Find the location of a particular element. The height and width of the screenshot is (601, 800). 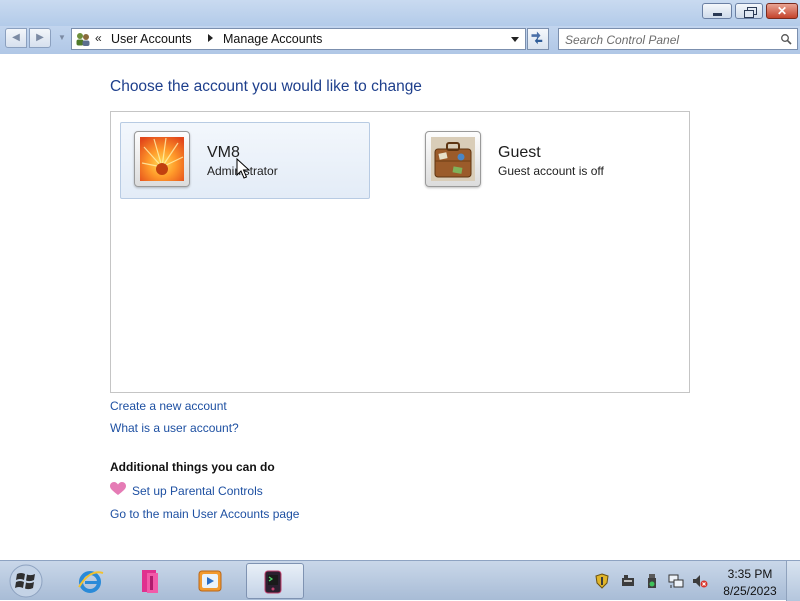

back-arrow-icon: ◀ is located at coordinates (16, 37).